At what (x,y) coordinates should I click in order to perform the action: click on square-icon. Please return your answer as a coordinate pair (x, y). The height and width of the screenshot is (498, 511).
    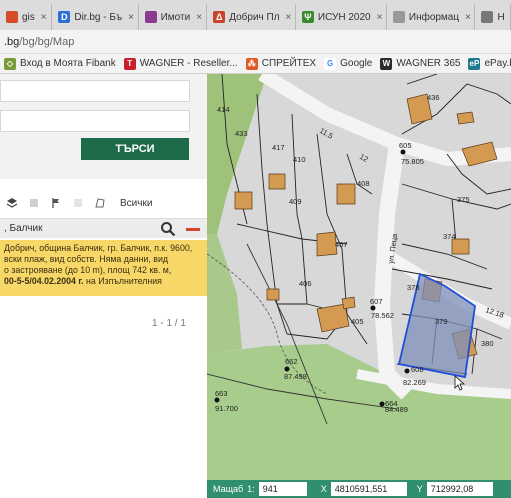
    Looking at the image, I should click on (34, 203).